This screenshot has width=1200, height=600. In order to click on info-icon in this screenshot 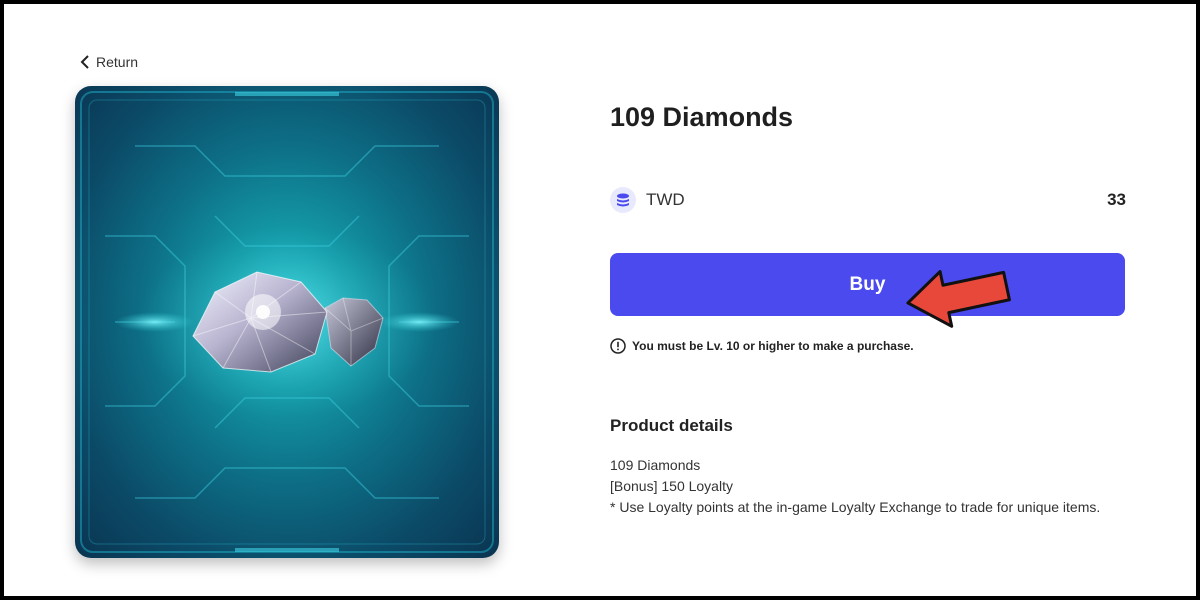, I will do `click(618, 346)`.